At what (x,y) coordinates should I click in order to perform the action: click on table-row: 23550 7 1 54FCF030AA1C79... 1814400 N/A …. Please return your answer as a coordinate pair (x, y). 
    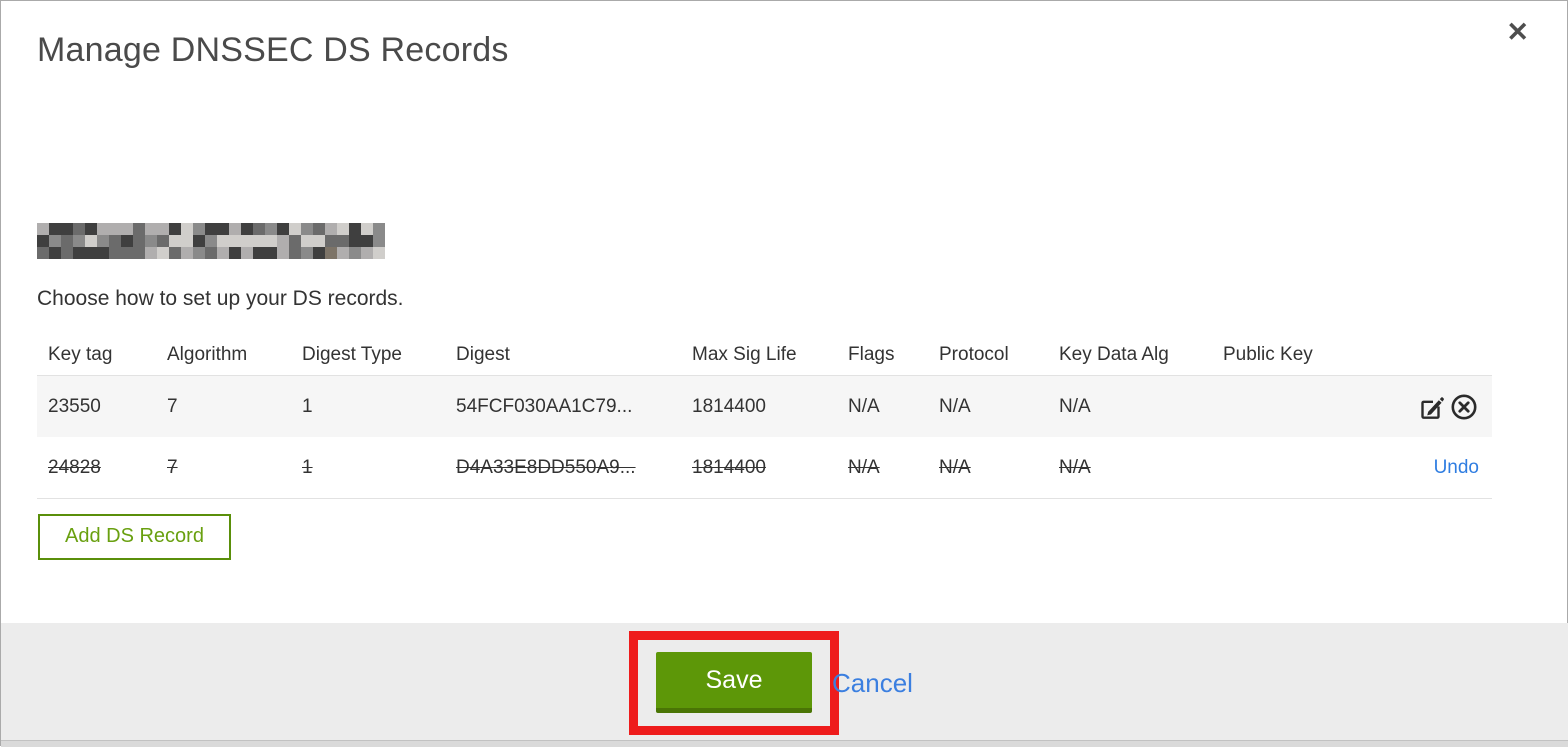
    Looking at the image, I should click on (764, 406).